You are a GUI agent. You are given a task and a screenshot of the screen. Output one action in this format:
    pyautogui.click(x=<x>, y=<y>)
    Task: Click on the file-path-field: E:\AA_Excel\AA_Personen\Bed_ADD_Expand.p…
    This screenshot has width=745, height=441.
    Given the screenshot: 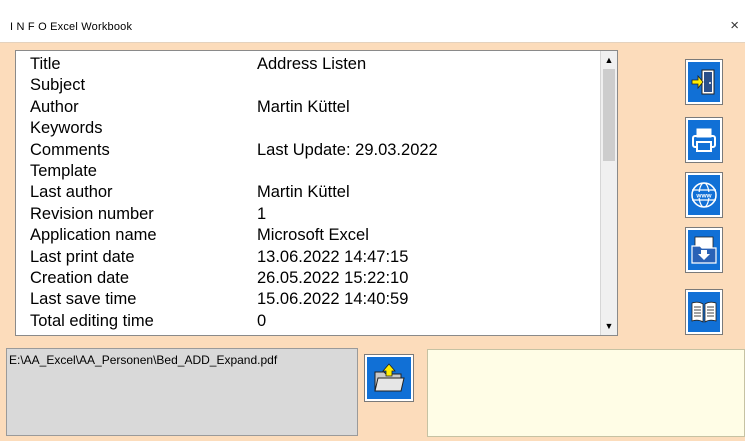 What is the action you would take?
    pyautogui.click(x=182, y=392)
    